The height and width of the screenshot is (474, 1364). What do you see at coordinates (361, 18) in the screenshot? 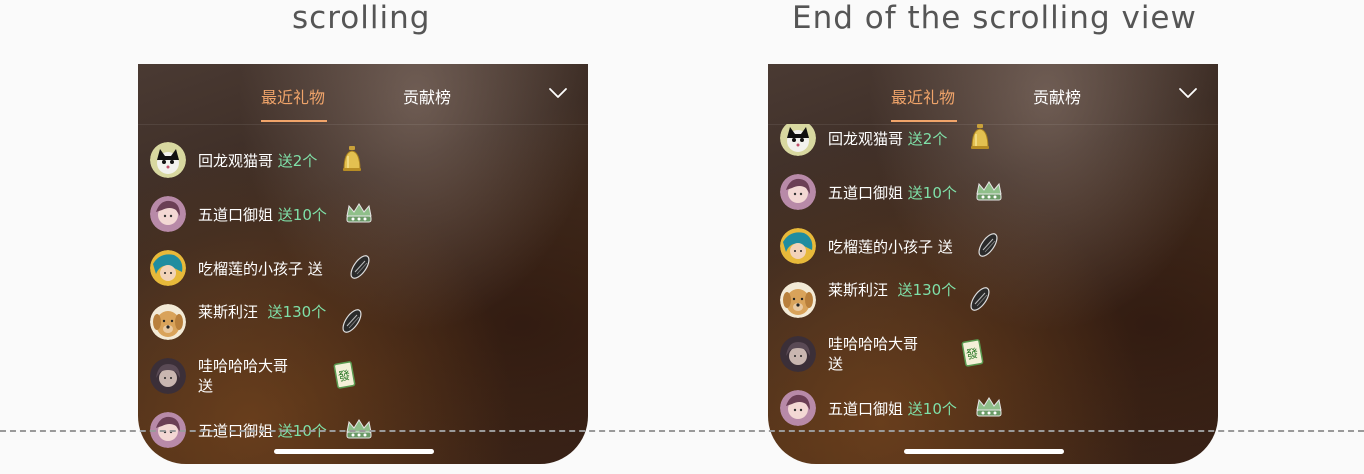
I see `caption-scrolling: scrolling` at bounding box center [361, 18].